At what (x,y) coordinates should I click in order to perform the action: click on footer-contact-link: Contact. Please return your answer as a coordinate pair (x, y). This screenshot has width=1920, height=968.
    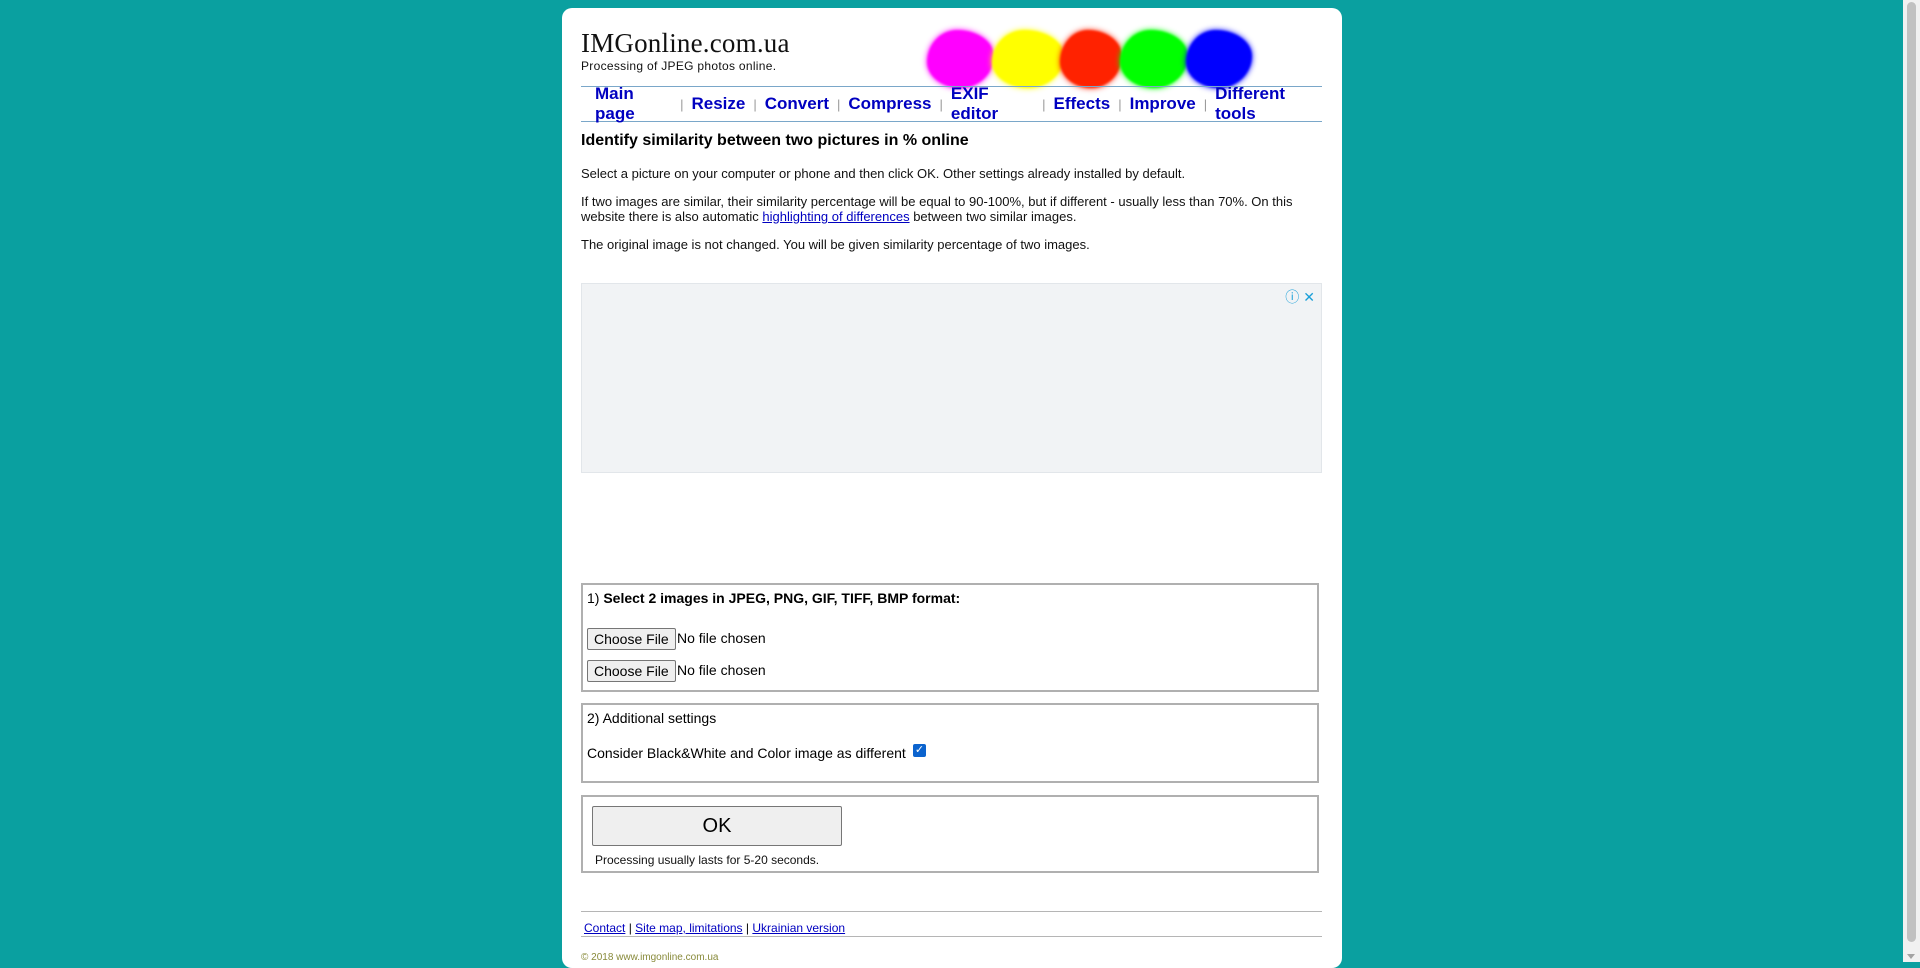
    Looking at the image, I should click on (604, 928).